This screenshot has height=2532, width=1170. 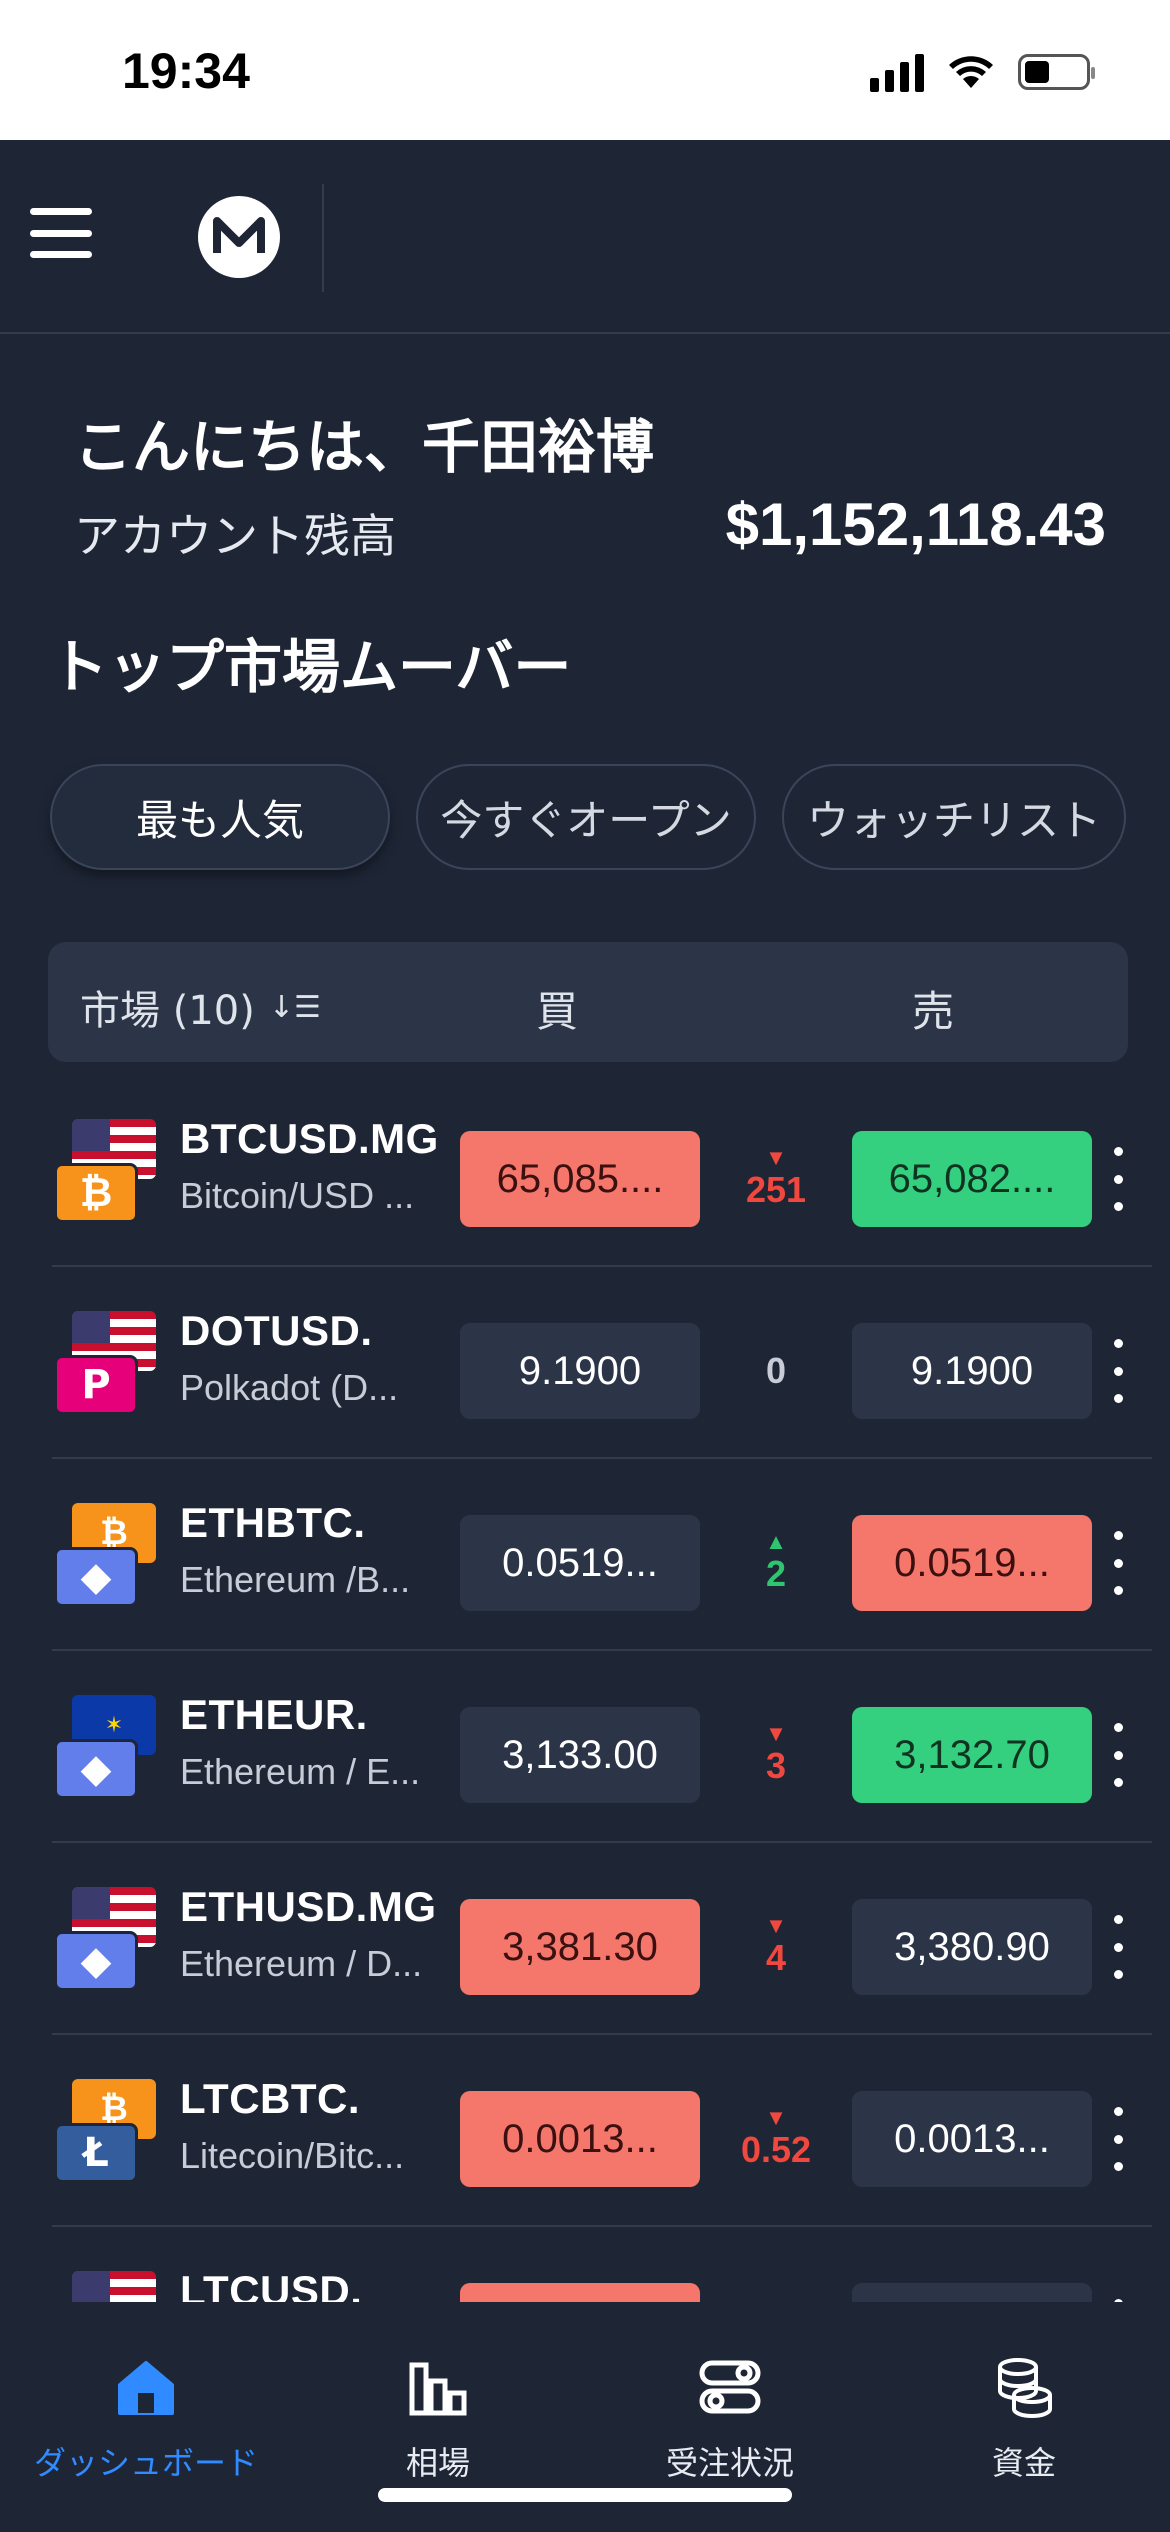 What do you see at coordinates (311, 667) in the screenshot?
I see `section-title: トップ市場ムーバー` at bounding box center [311, 667].